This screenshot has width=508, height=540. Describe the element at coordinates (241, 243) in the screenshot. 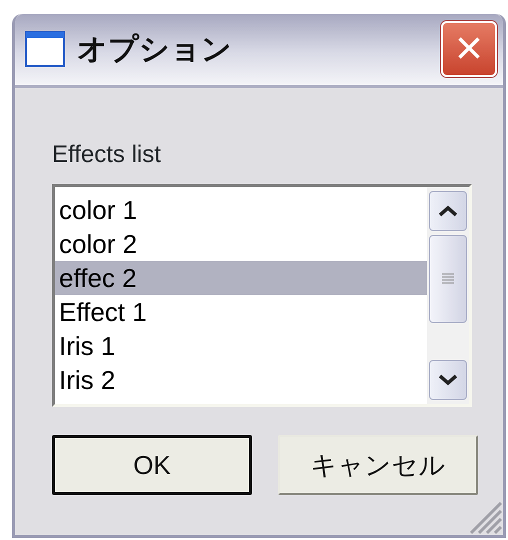

I see `list-item: color 2` at that location.